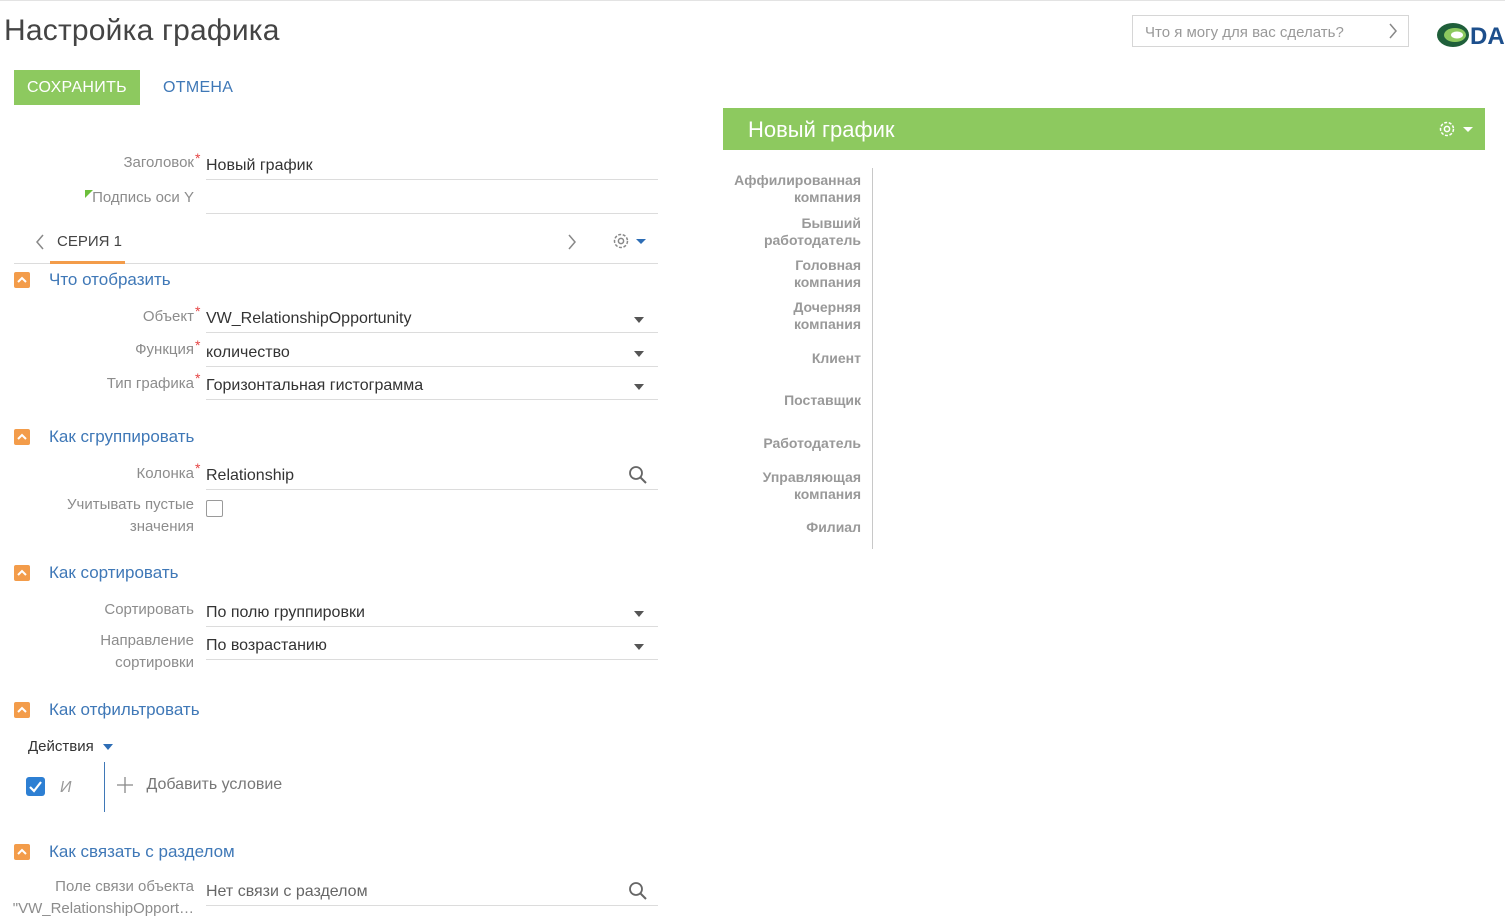  What do you see at coordinates (158, 162) in the screenshot?
I see `title-field-label: Заголовок` at bounding box center [158, 162].